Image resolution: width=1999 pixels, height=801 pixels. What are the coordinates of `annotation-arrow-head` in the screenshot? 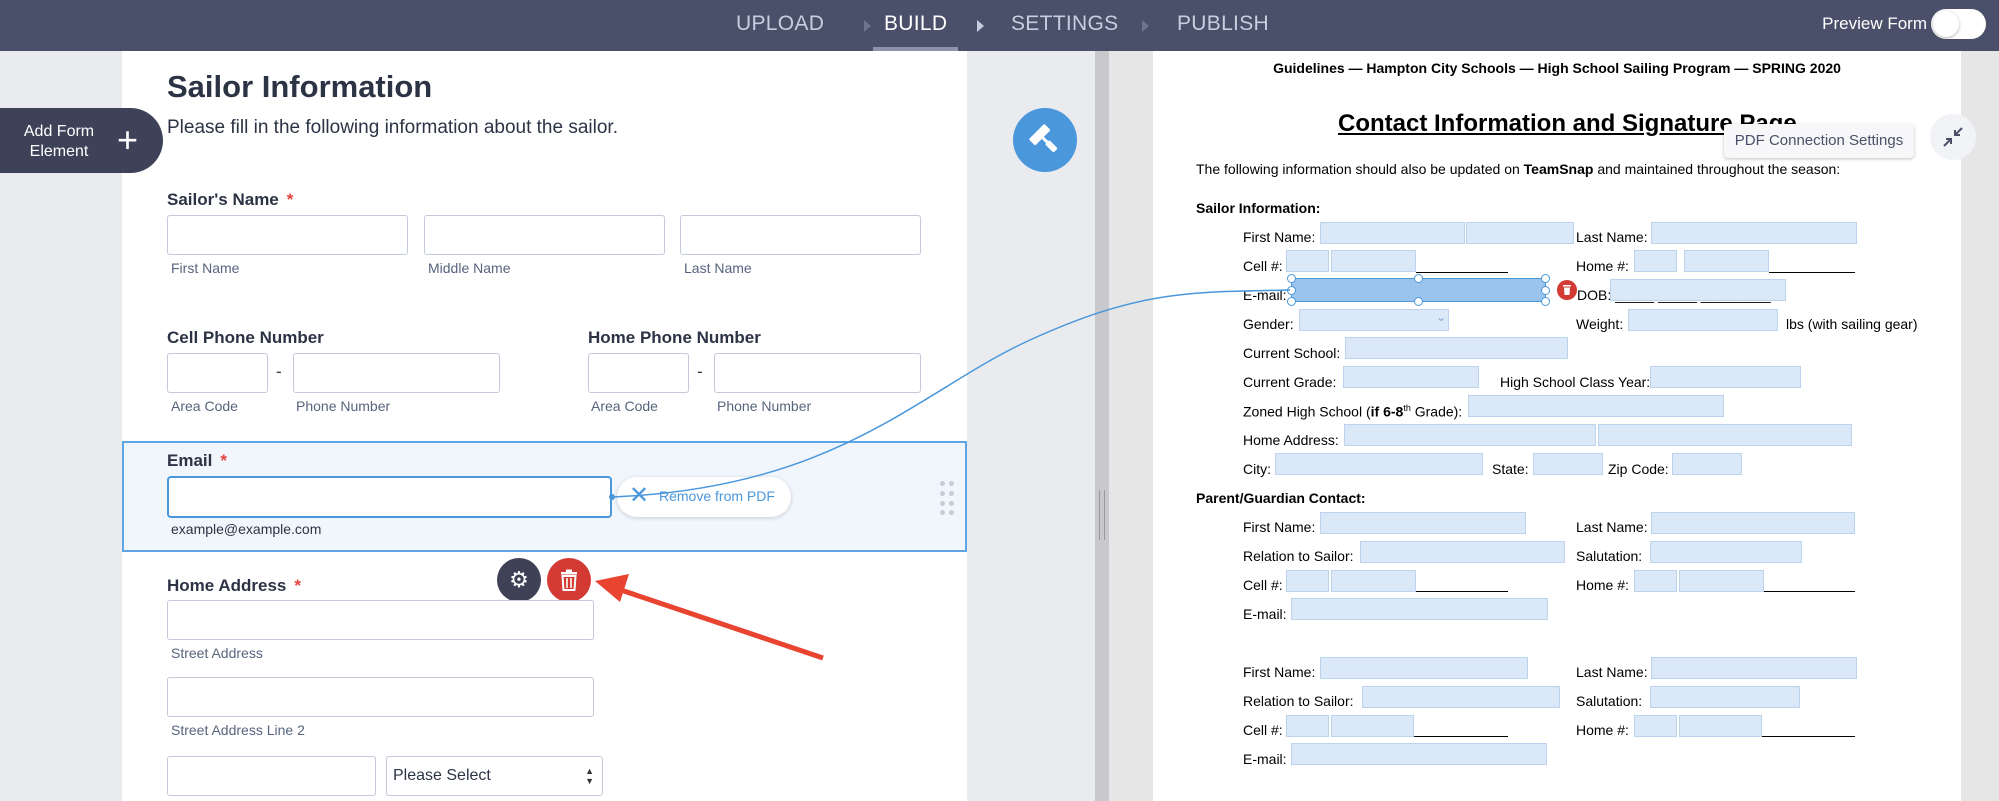 It's located at (612, 588).